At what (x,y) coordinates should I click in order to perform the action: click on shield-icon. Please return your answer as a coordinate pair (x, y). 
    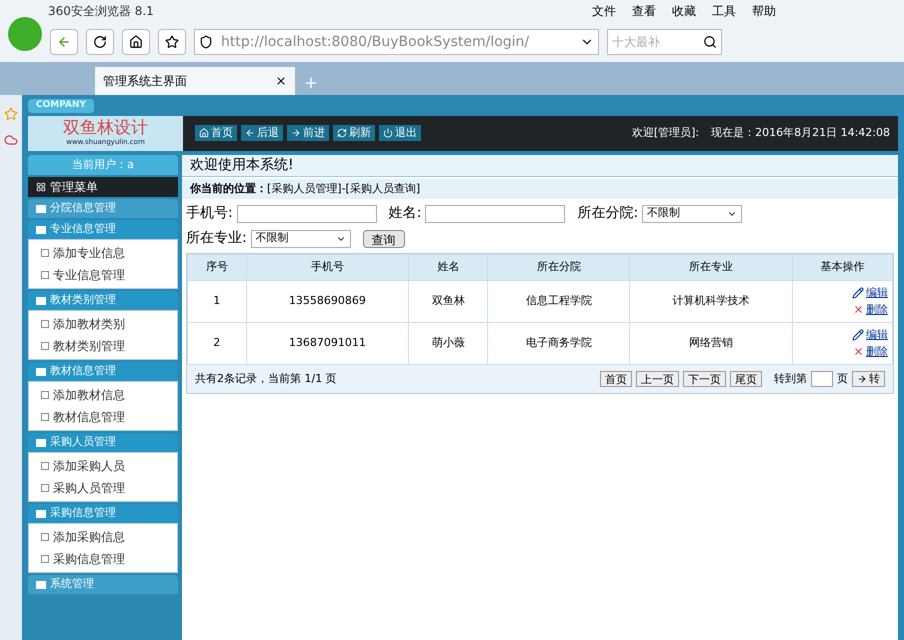
    Looking at the image, I should click on (206, 42).